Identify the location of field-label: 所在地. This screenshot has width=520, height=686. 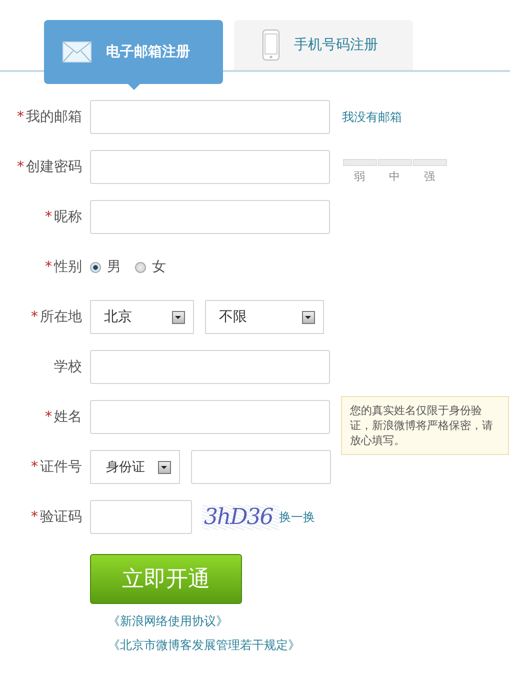
(61, 317).